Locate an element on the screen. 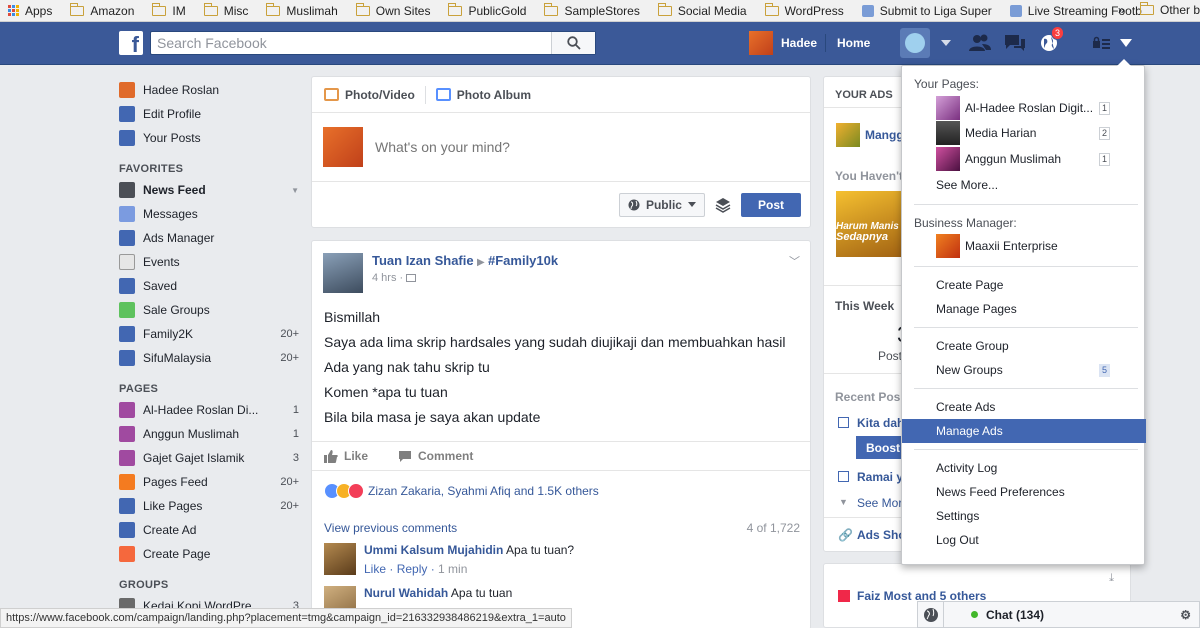 Image resolution: width=1200 pixels, height=628 pixels. search-button is located at coordinates (573, 43).